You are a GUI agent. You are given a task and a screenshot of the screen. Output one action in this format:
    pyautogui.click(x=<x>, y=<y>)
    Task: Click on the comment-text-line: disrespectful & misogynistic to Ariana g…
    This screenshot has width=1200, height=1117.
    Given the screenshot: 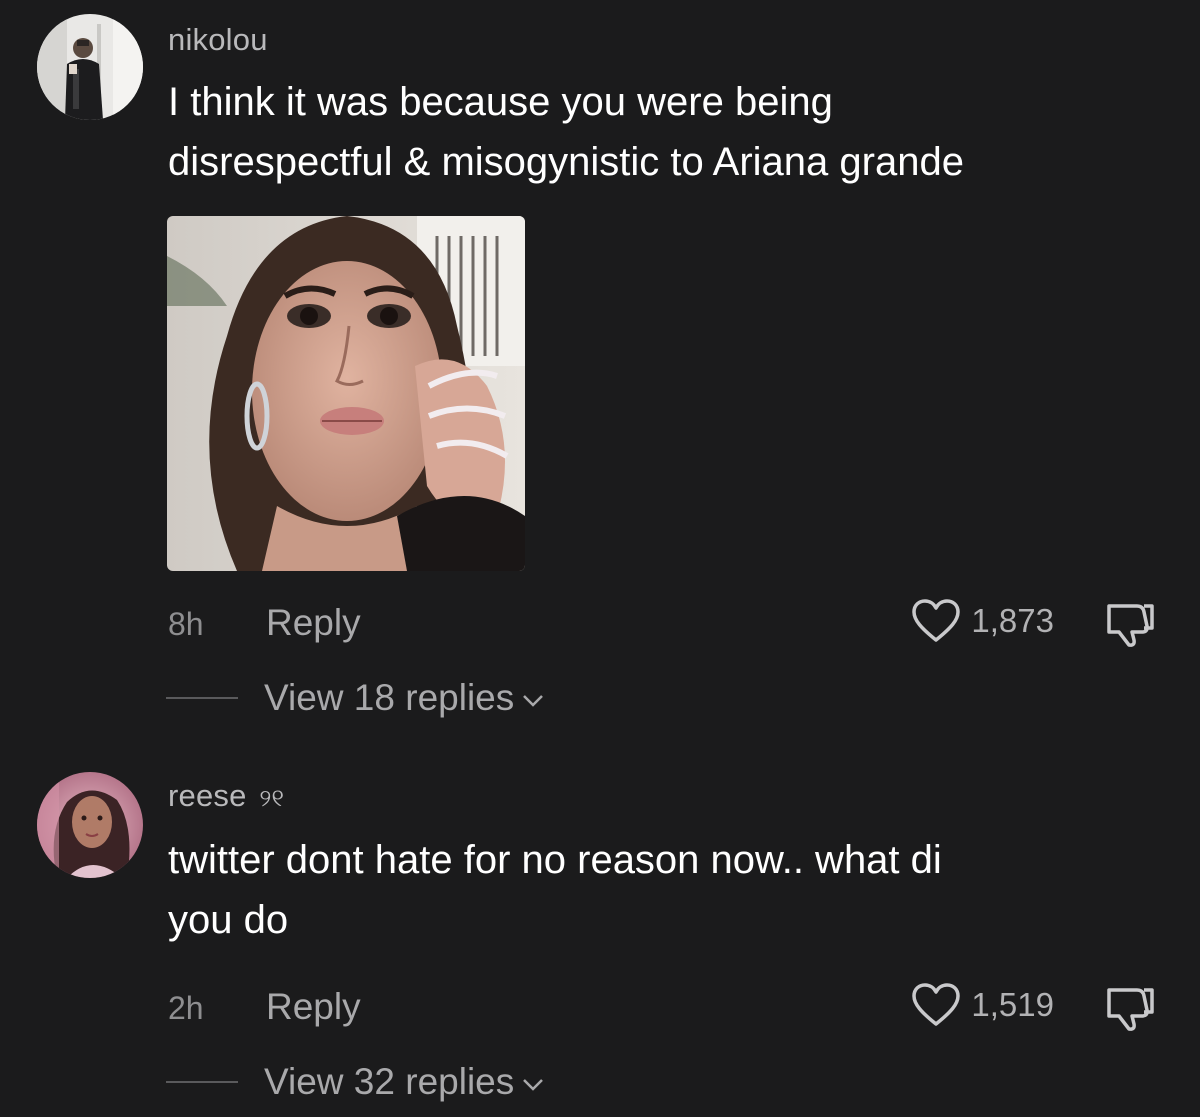 What is the action you would take?
    pyautogui.click(x=566, y=162)
    